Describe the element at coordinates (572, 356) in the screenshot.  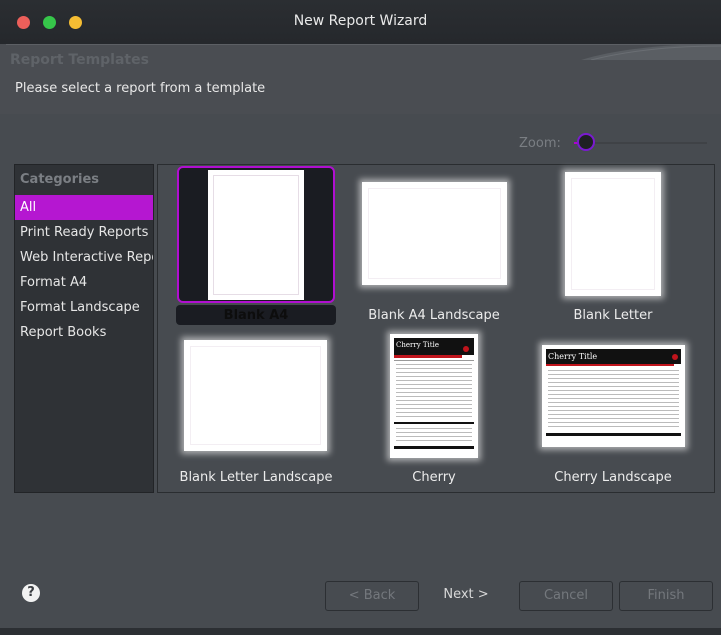
I see `cherry-landscape-preview-title: Cherry Title` at that location.